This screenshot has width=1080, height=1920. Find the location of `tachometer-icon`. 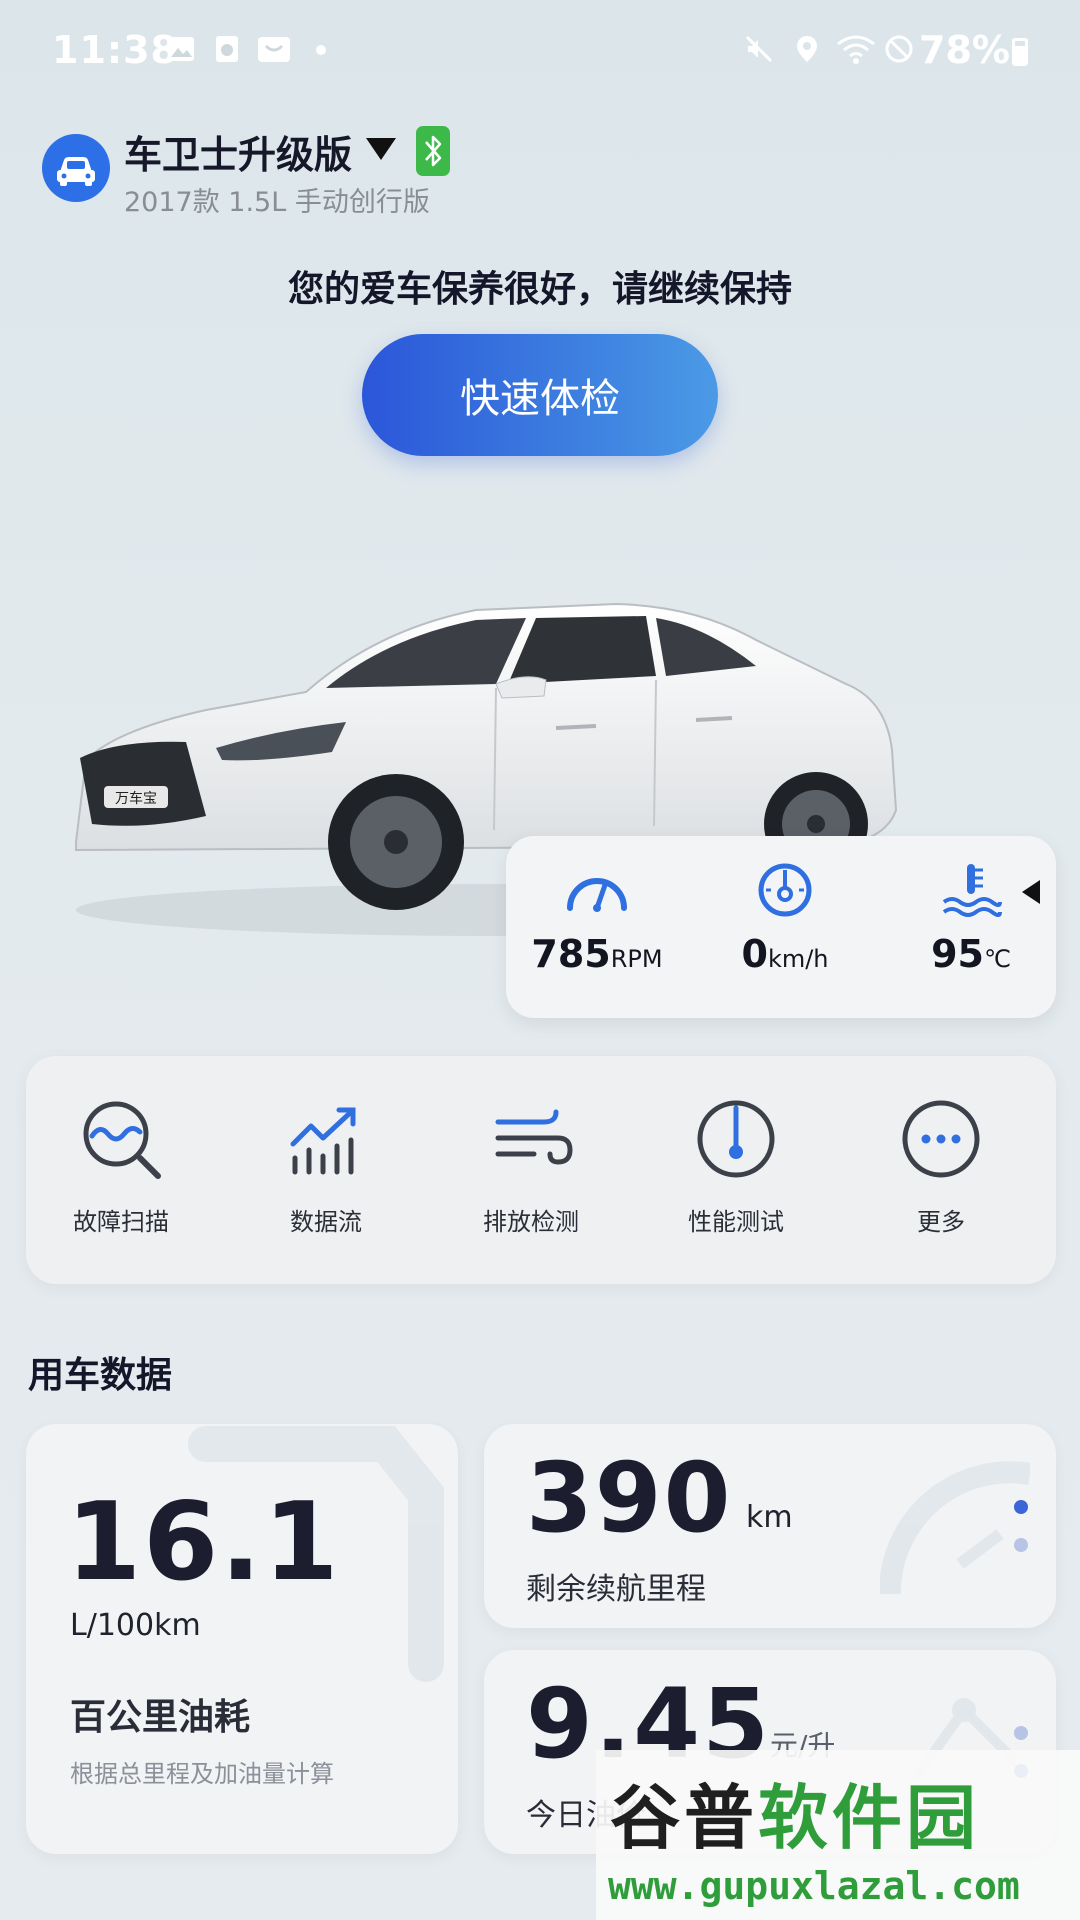

tachometer-icon is located at coordinates (597, 895).